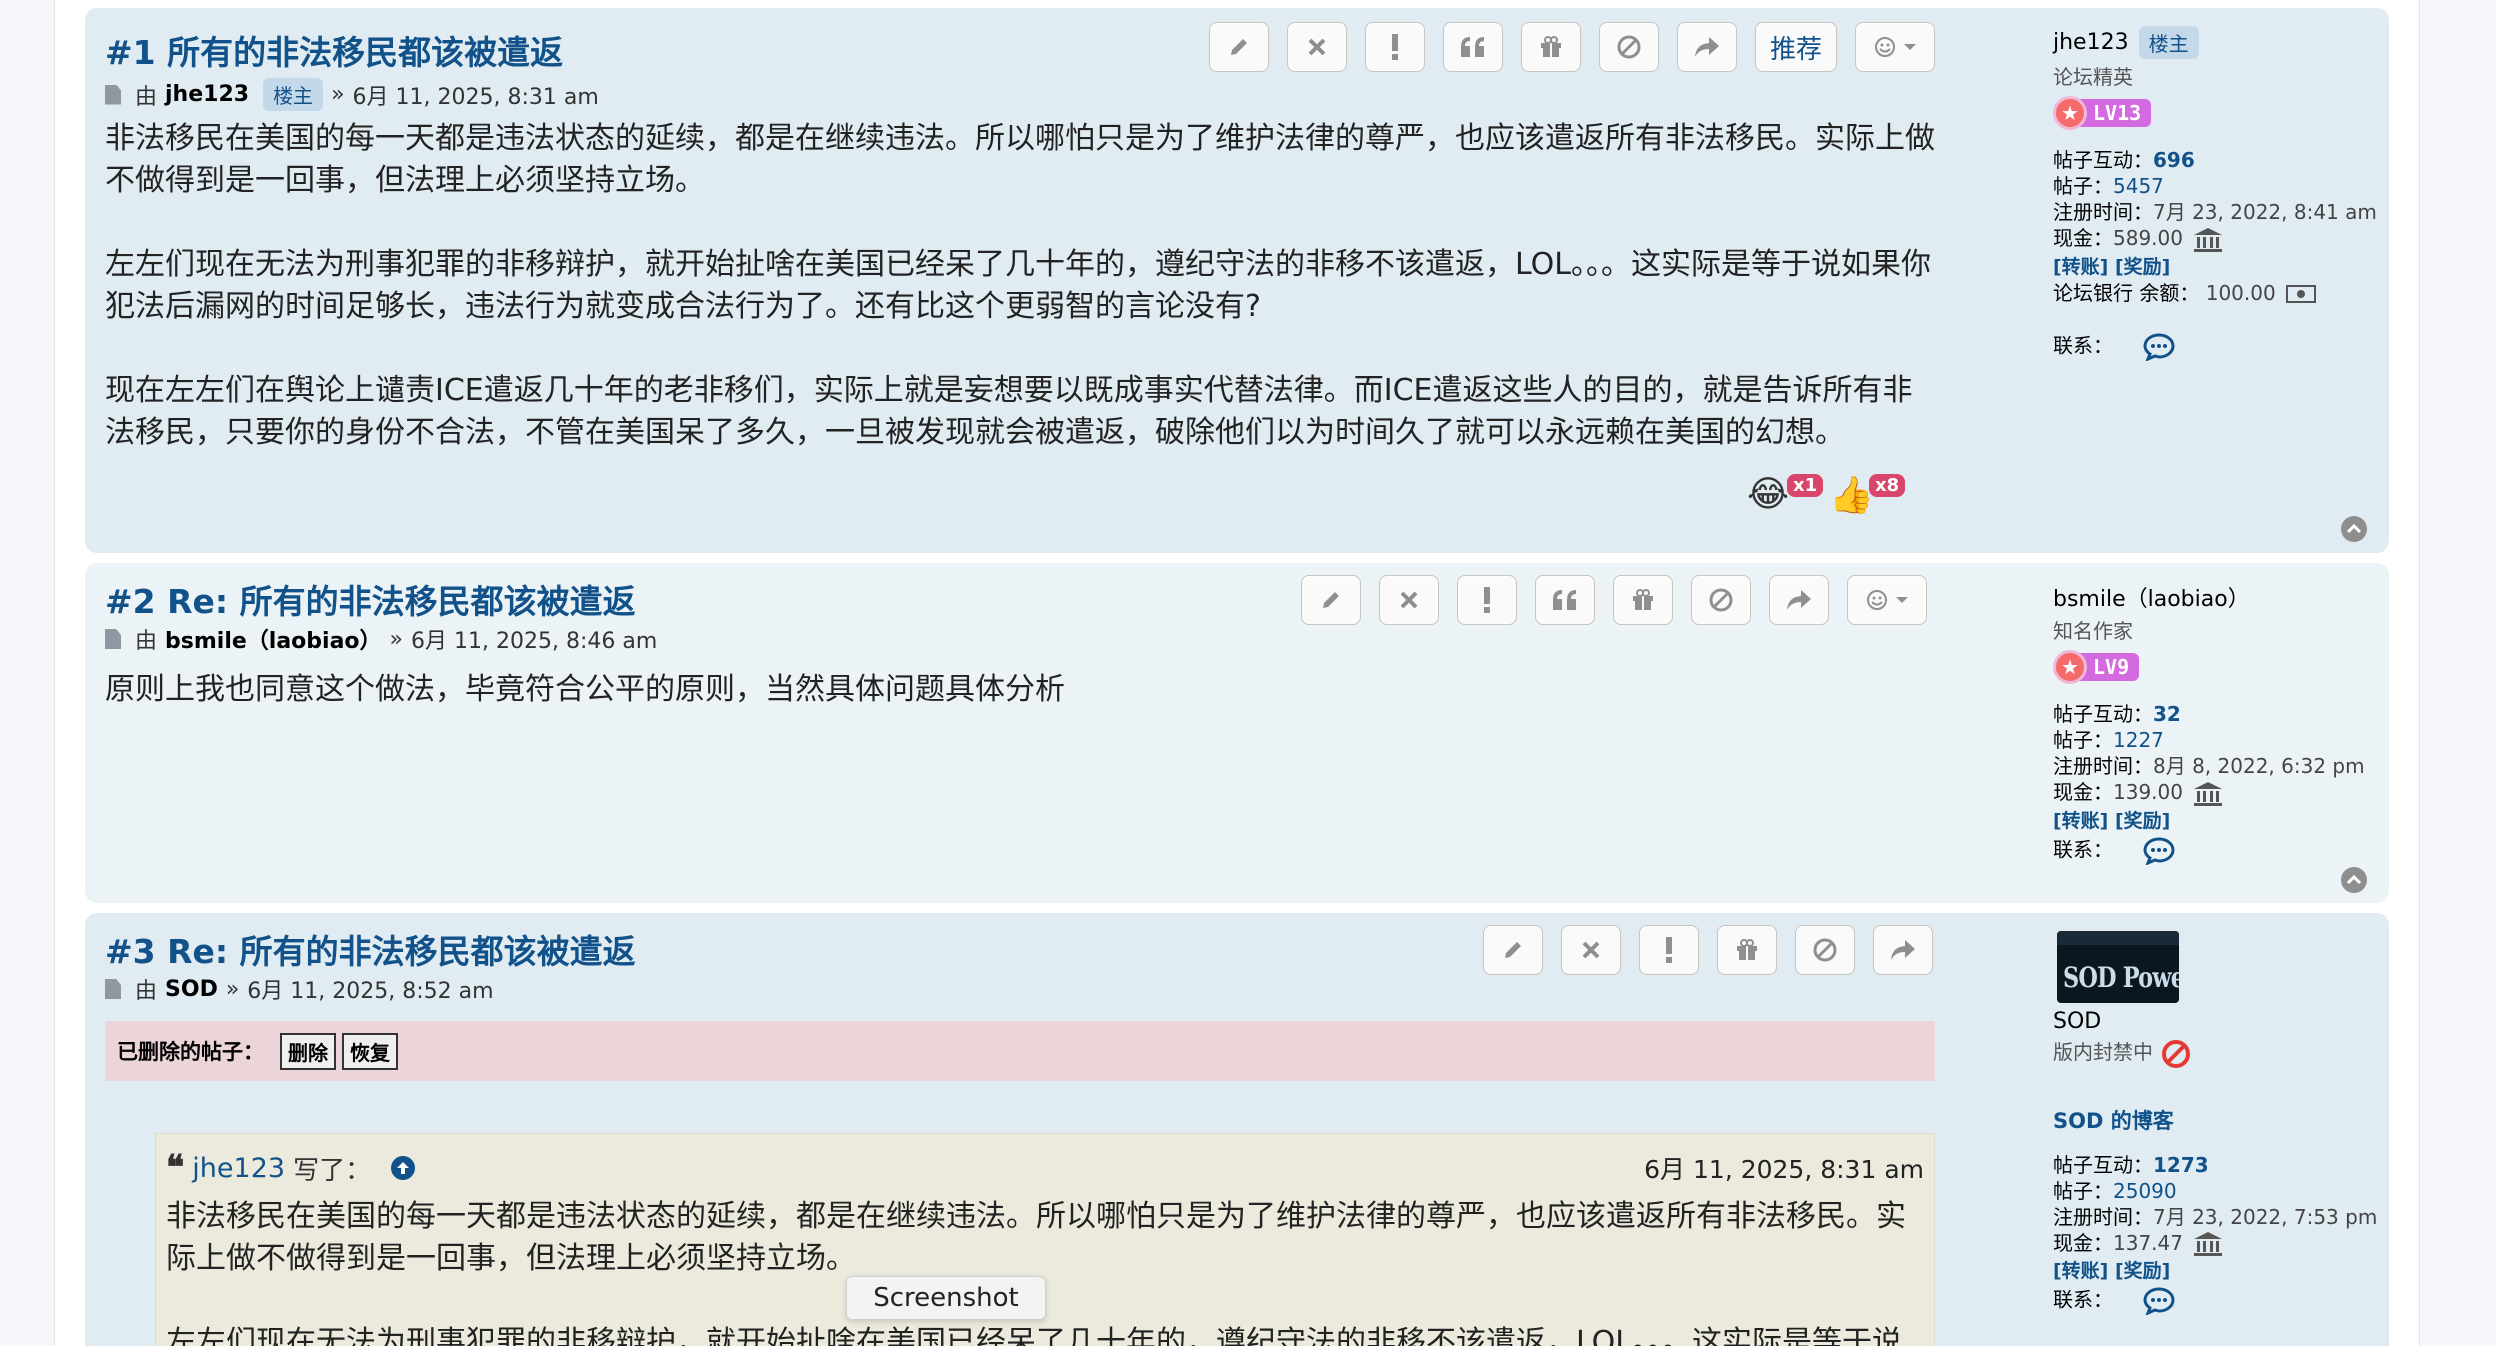 Image resolution: width=2496 pixels, height=1346 pixels. Describe the element at coordinates (370, 949) in the screenshot. I see `post-title: #3 Re: 所有的非法移民都该被遣返` at that location.